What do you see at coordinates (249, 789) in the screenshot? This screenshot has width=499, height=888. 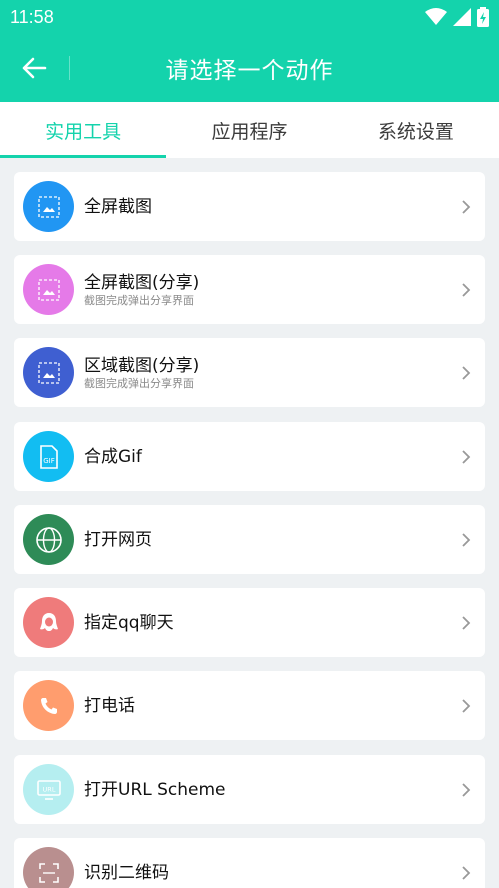 I see `action-item-open-url-scheme: URL 打开URL Scheme` at bounding box center [249, 789].